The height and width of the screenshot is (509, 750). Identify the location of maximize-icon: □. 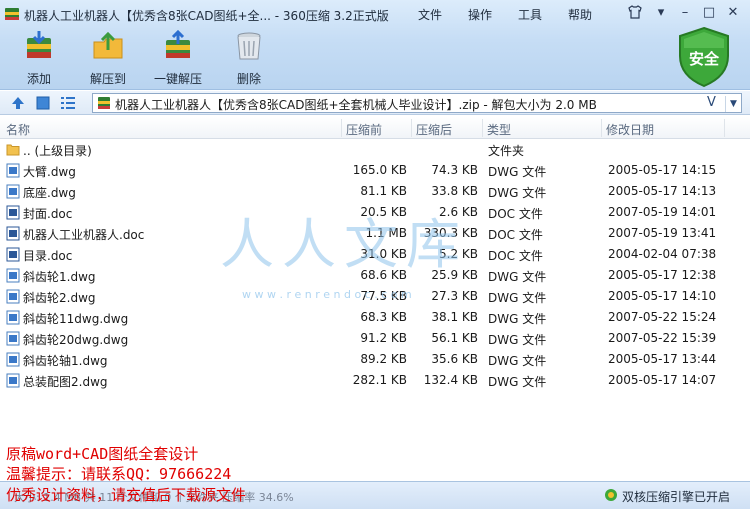
(709, 13).